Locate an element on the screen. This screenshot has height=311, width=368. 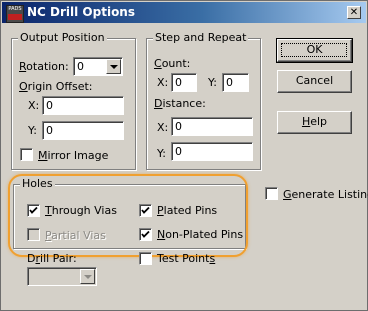
output-position-label: Output Position is located at coordinates (62, 37).